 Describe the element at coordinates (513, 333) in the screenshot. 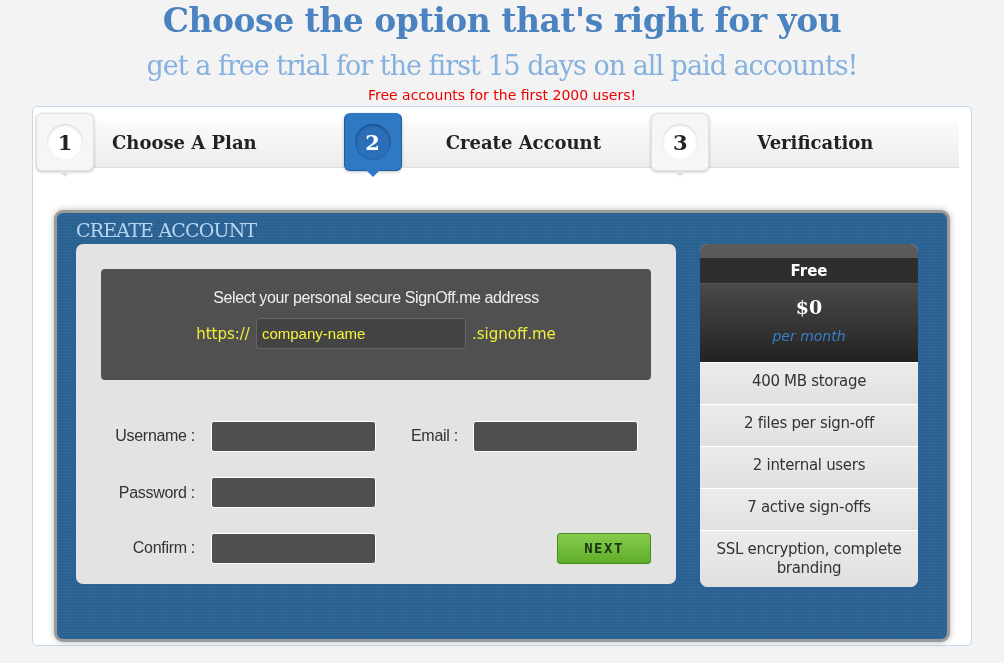

I see `address-suffix: .signoff.me` at that location.